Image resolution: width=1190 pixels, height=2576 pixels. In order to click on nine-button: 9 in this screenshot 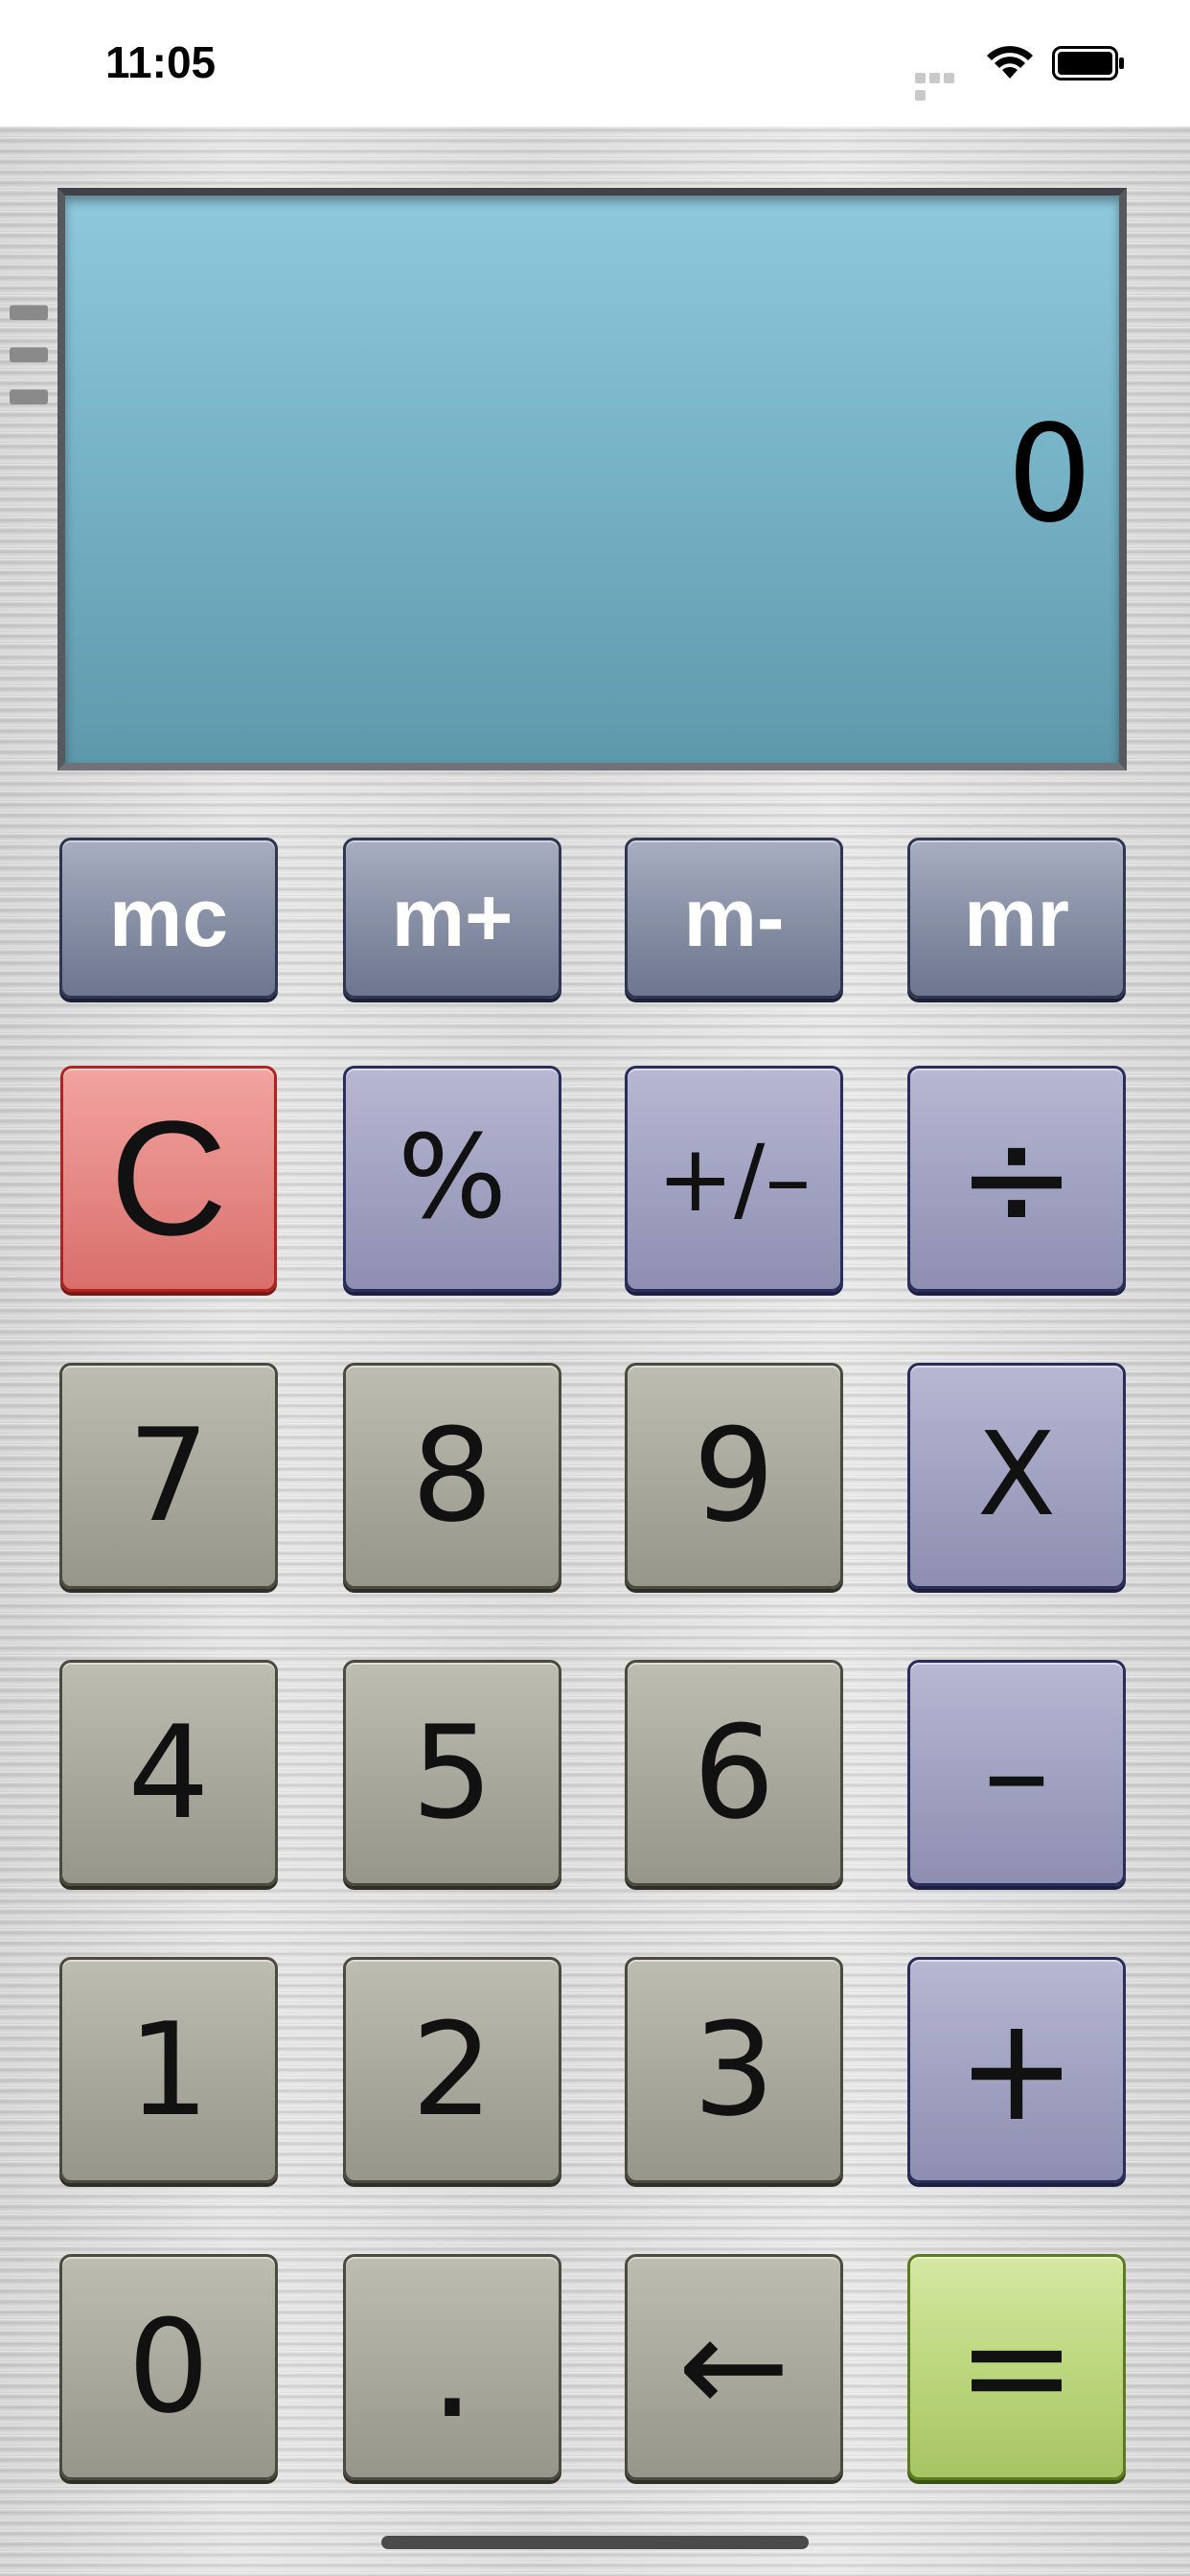, I will do `click(734, 1476)`.